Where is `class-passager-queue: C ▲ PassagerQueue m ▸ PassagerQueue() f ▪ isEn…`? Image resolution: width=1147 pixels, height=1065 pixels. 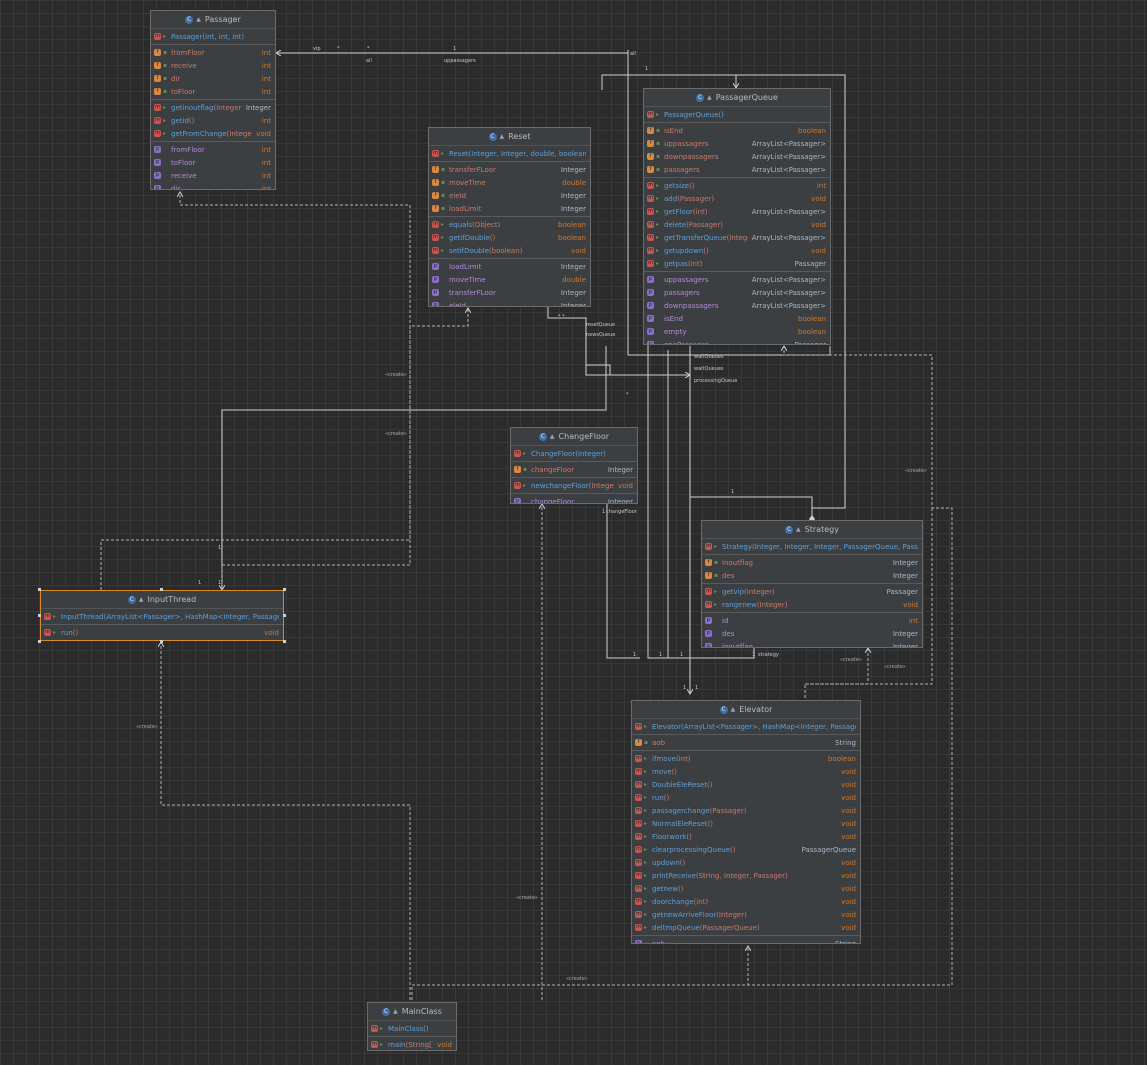 class-passager-queue: C ▲ PassagerQueue m ▸ PassagerQueue() f ▪ isEn… is located at coordinates (737, 216).